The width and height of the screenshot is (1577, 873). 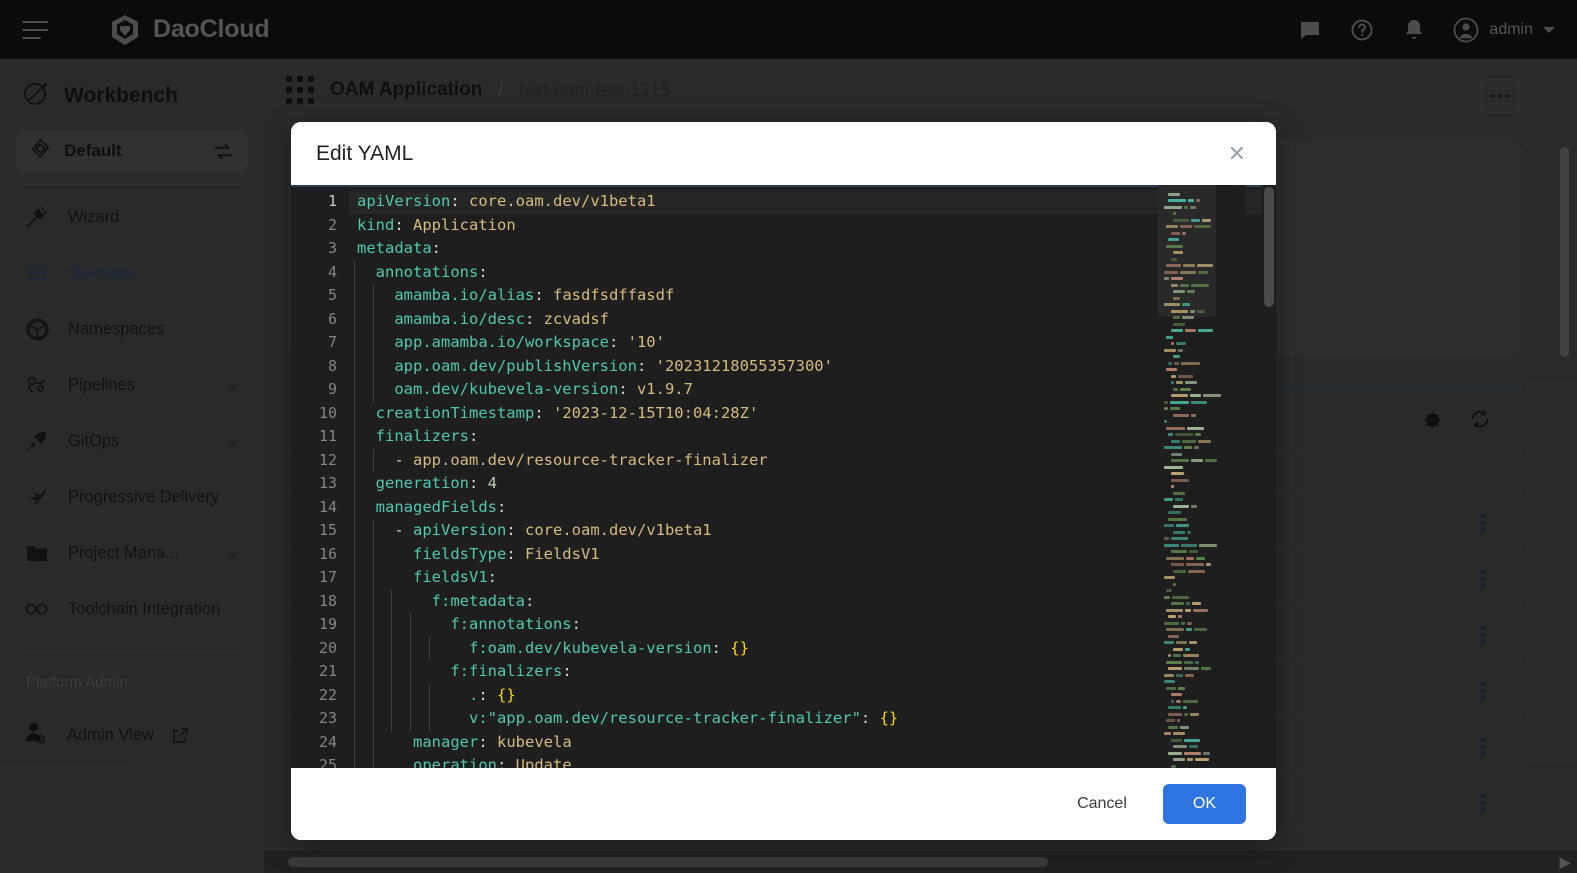 What do you see at coordinates (812, 390) in the screenshot?
I see `code-line: oam.dev/kubevela-version: v1.9.7` at bounding box center [812, 390].